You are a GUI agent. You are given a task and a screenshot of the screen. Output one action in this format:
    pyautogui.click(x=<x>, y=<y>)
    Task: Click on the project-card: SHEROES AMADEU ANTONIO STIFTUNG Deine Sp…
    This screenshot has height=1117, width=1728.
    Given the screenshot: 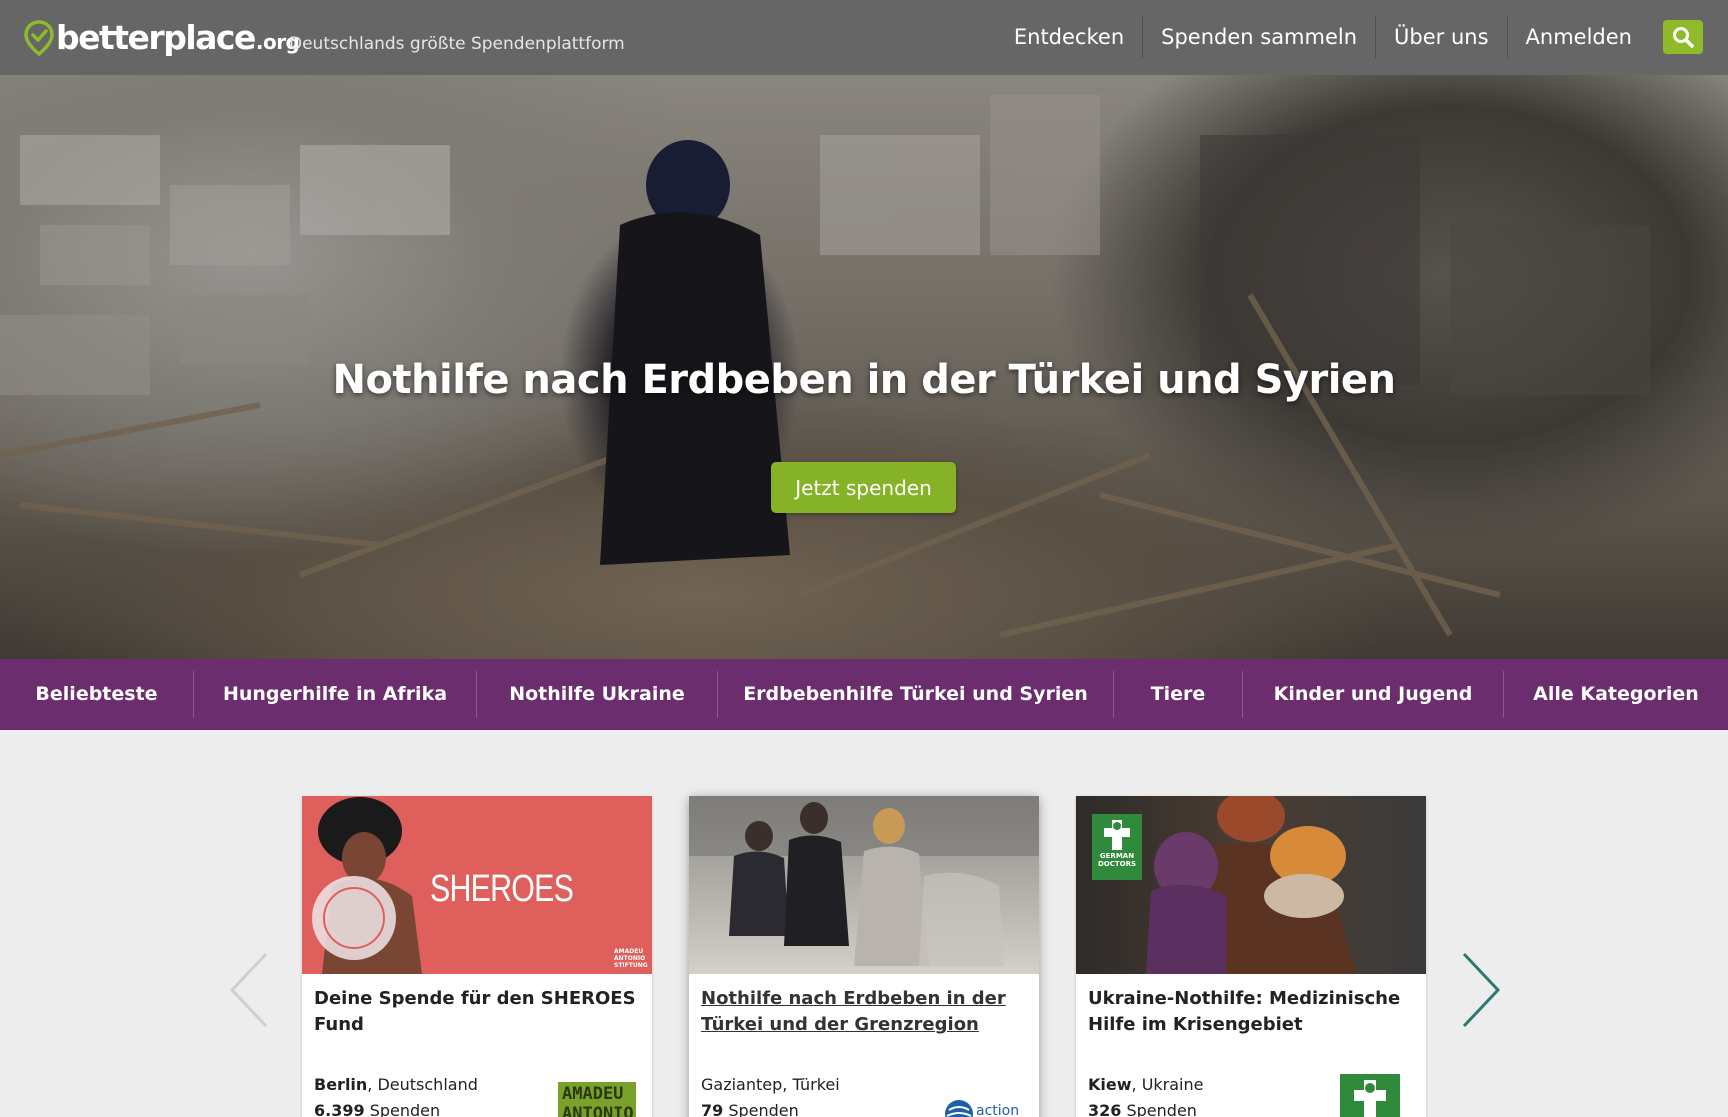 What is the action you would take?
    pyautogui.click(x=477, y=956)
    